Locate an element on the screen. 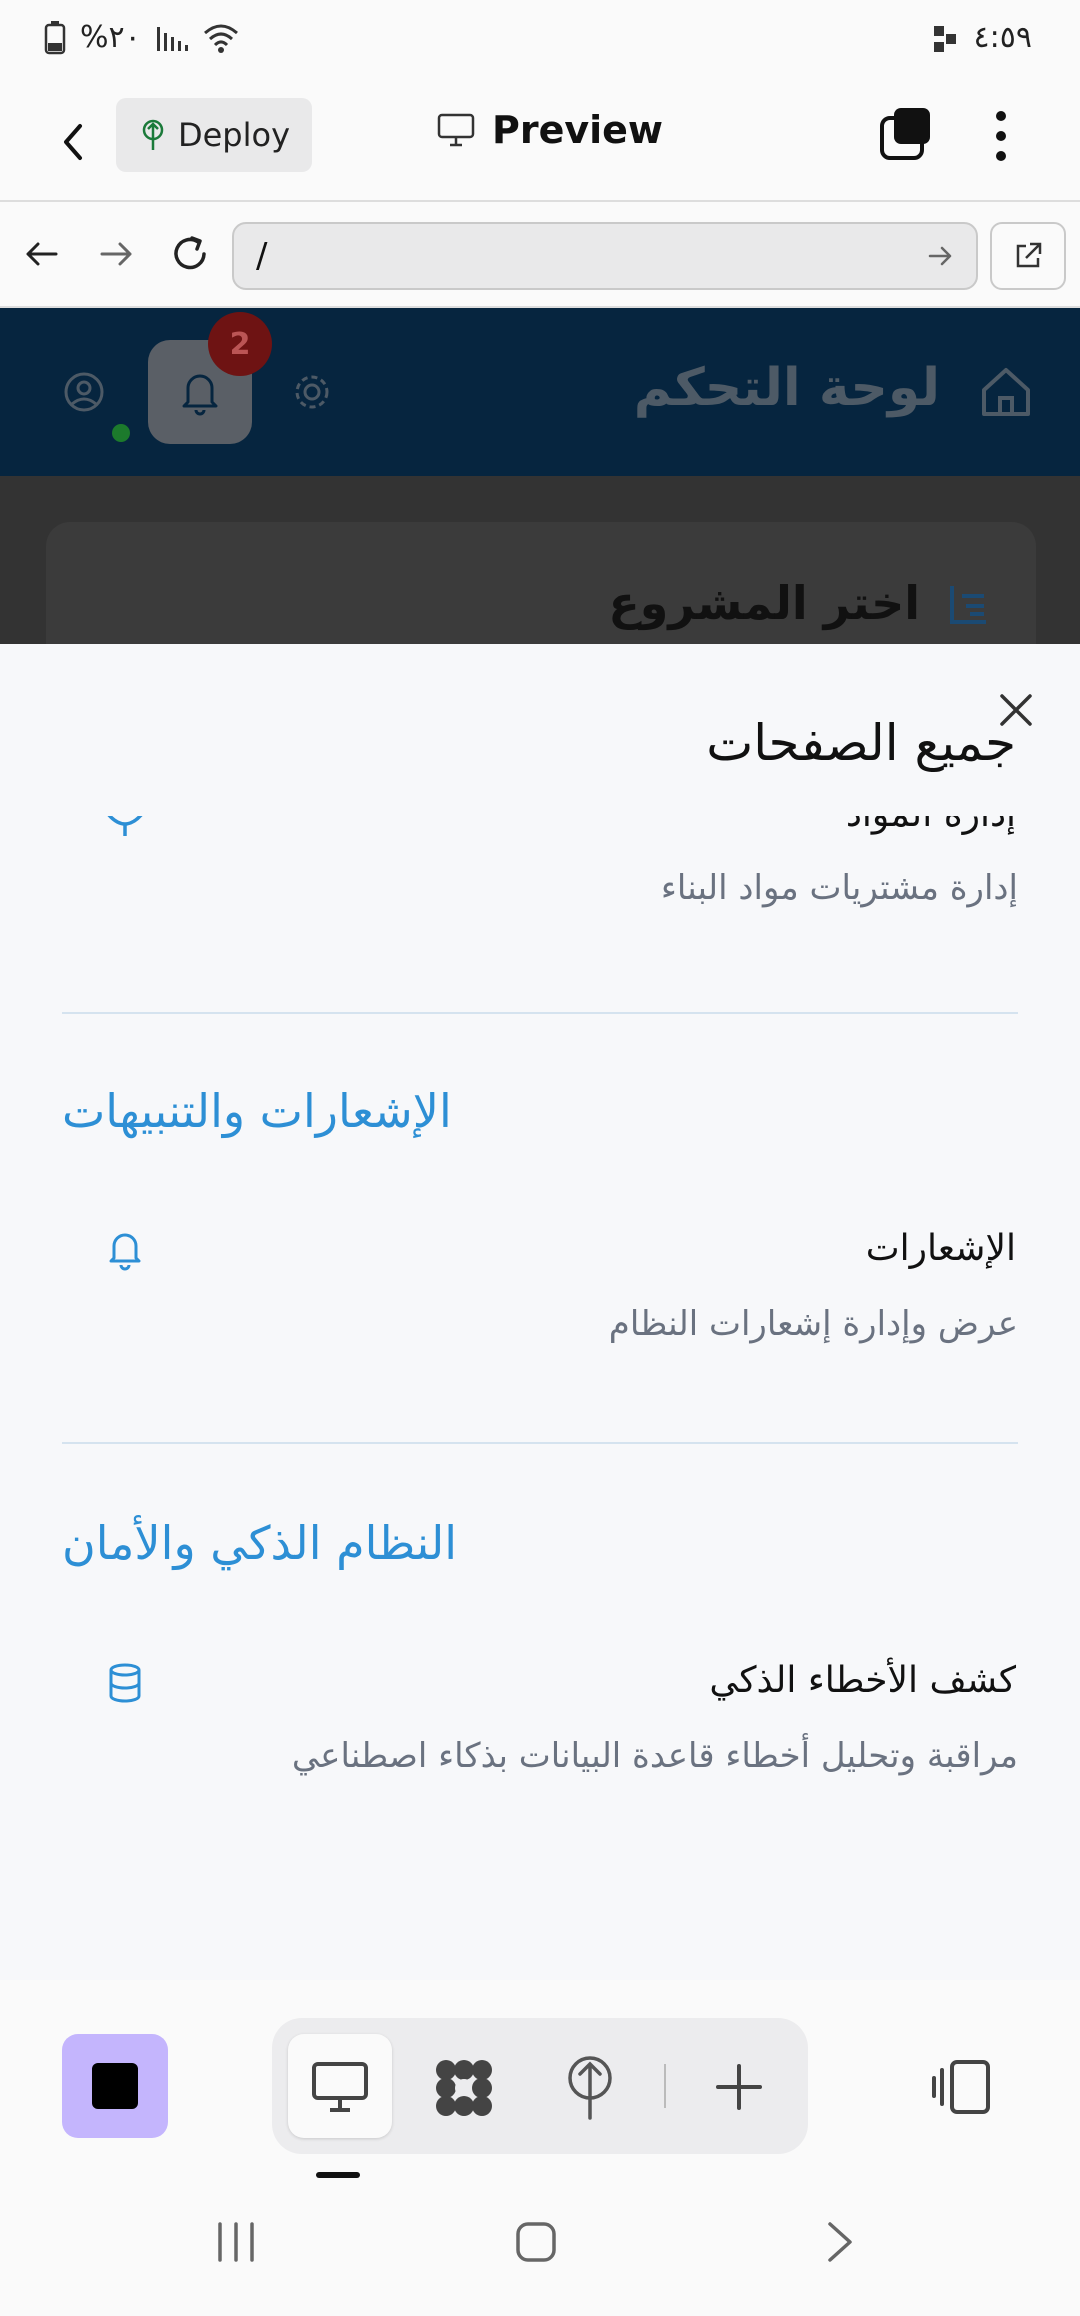 The height and width of the screenshot is (2316, 1080). stop-icon is located at coordinates (115, 2086).